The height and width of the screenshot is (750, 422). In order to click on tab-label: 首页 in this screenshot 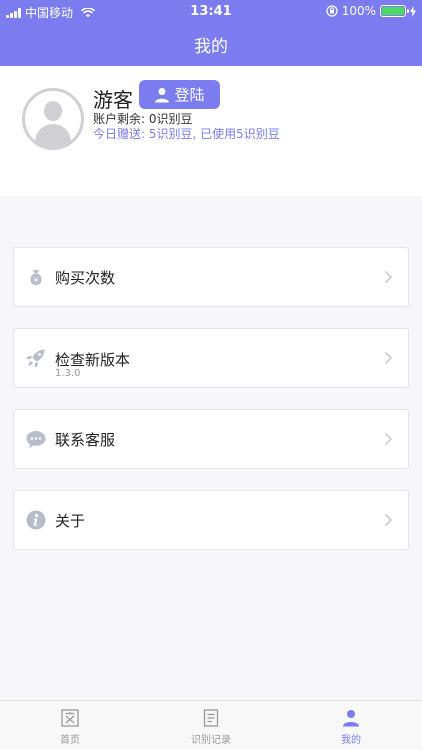, I will do `click(70, 740)`.